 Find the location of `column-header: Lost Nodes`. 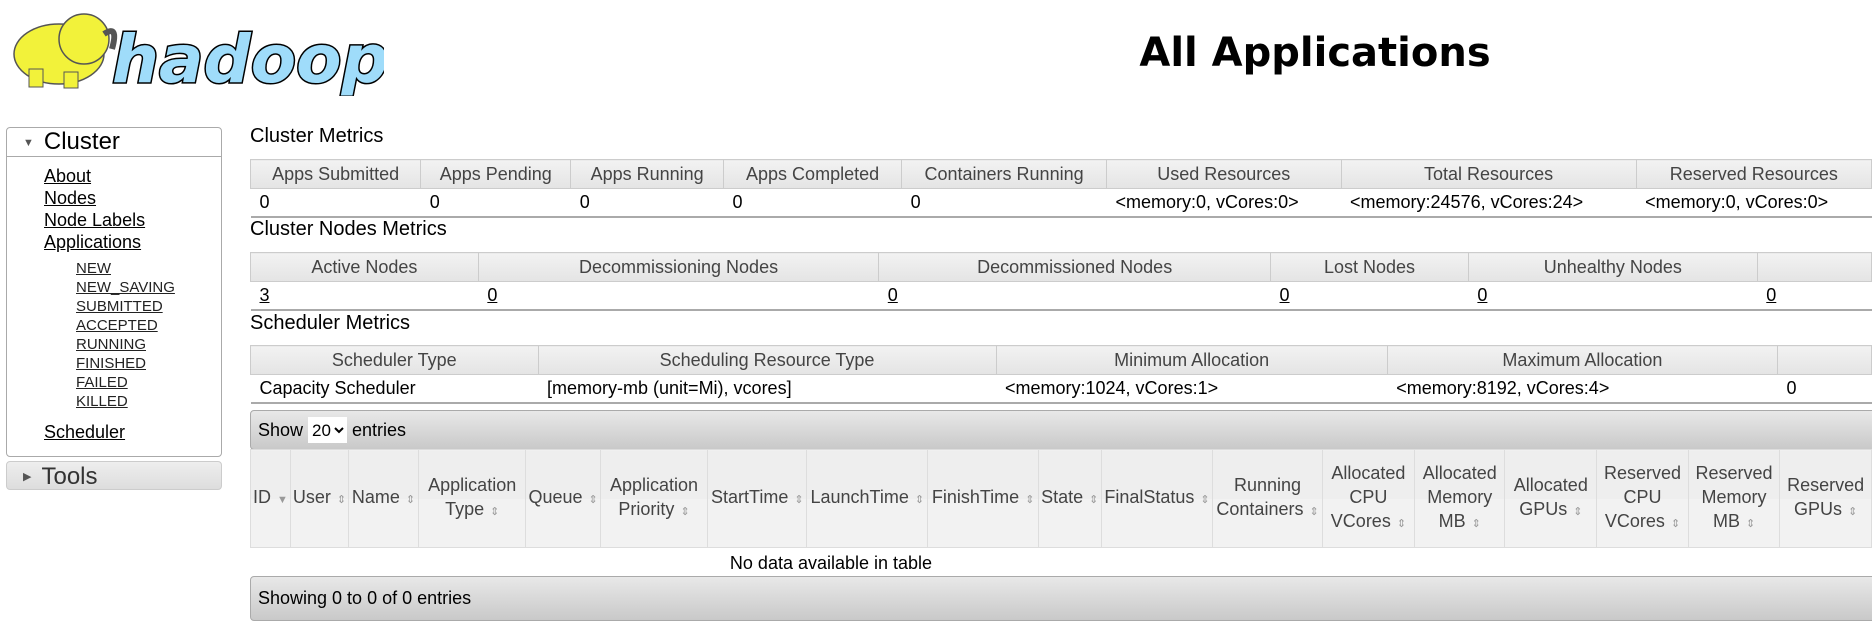

column-header: Lost Nodes is located at coordinates (1369, 267).